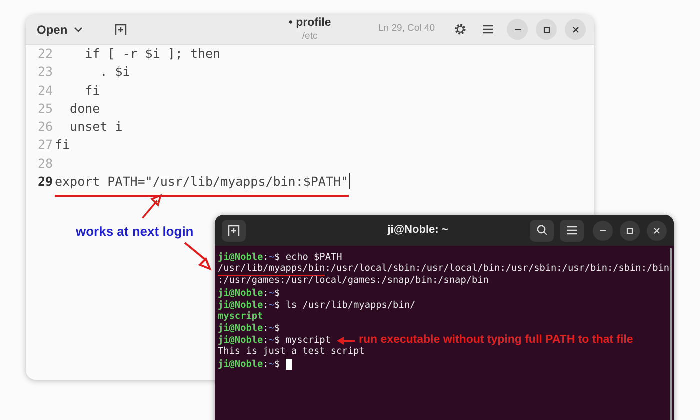 The width and height of the screenshot is (700, 420). I want to click on output-text: This is just a test script, so click(291, 353).